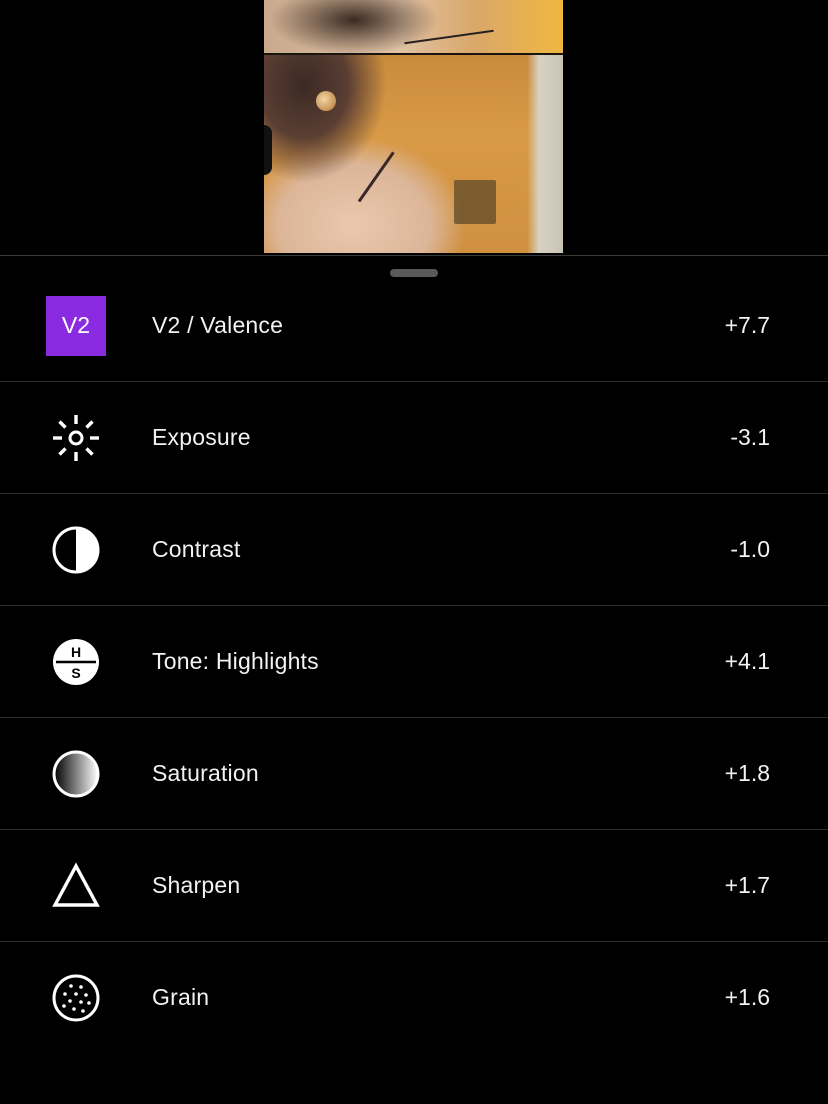 This screenshot has width=828, height=1104. What do you see at coordinates (413, 26) in the screenshot?
I see `photo-preview-top` at bounding box center [413, 26].